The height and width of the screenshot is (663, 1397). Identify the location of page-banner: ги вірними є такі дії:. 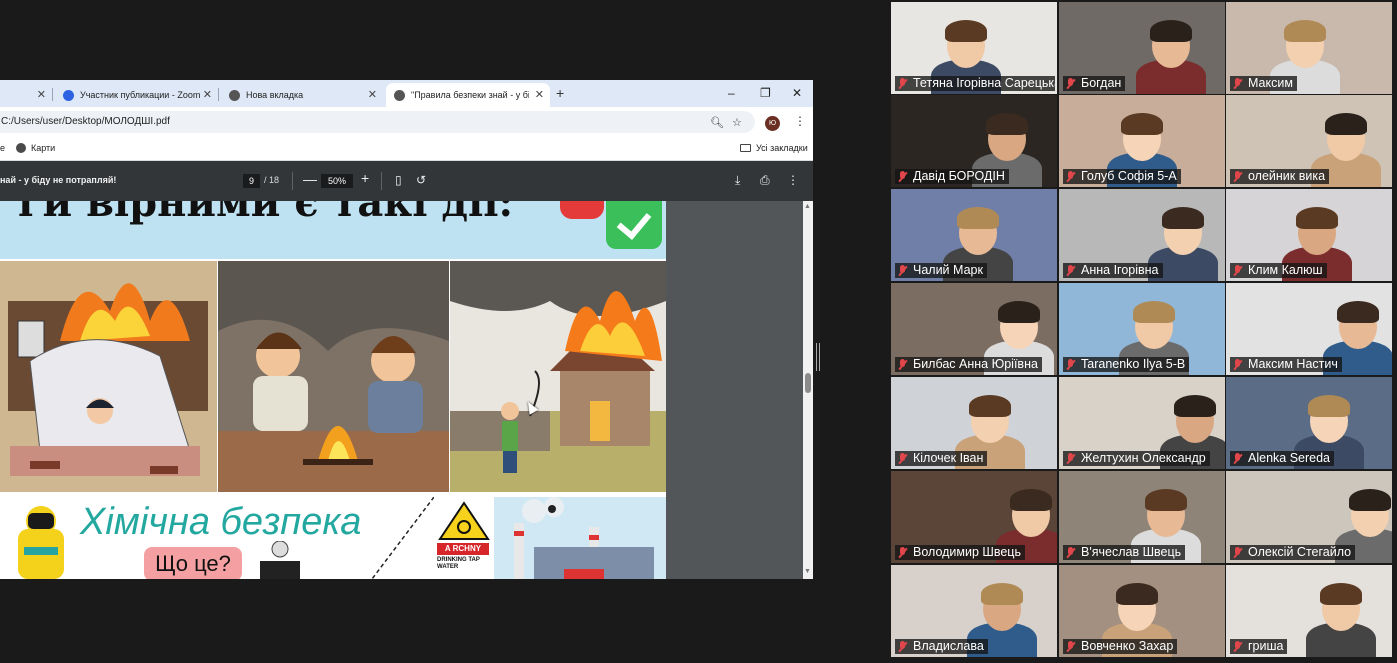
(333, 230).